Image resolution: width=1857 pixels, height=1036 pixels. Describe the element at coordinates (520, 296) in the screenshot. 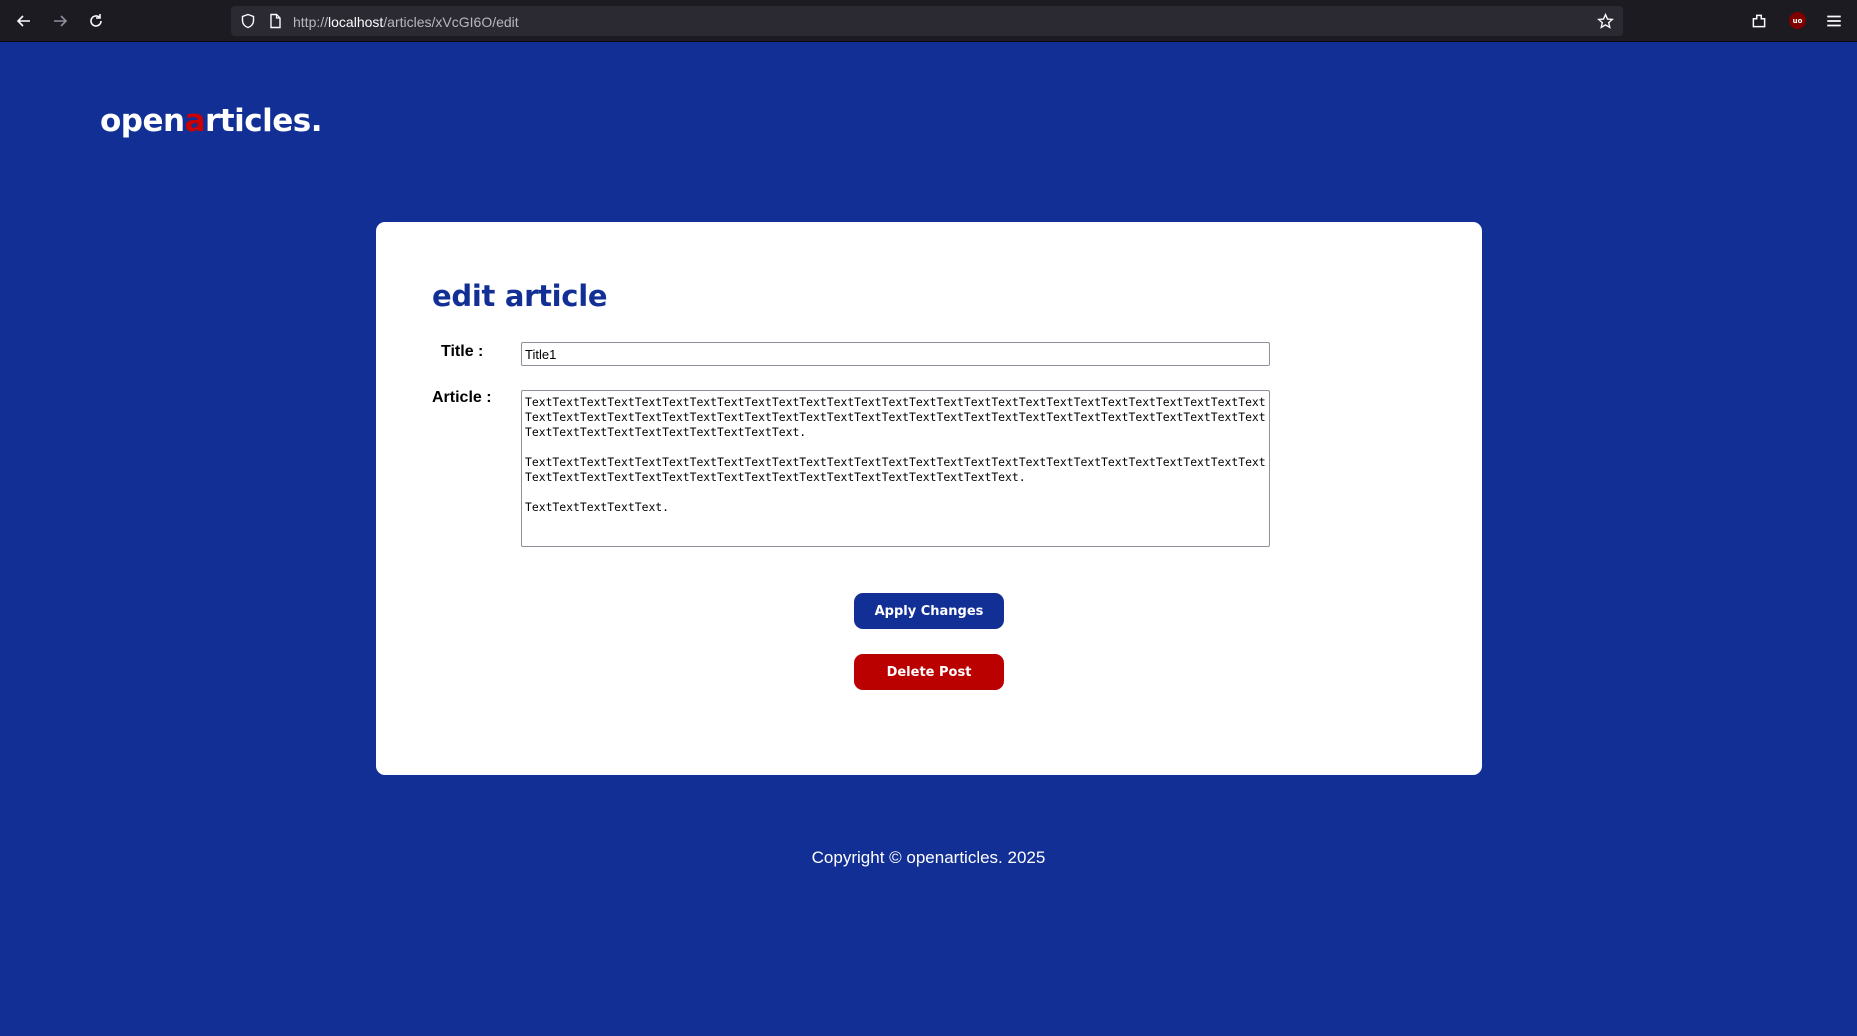

I see `page-title: edit article` at that location.